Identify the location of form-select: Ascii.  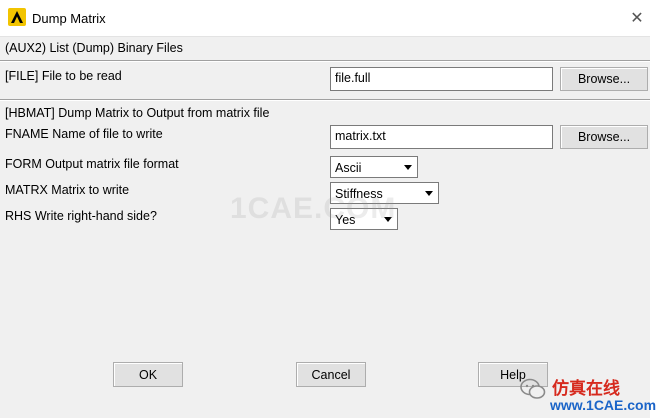
(374, 167).